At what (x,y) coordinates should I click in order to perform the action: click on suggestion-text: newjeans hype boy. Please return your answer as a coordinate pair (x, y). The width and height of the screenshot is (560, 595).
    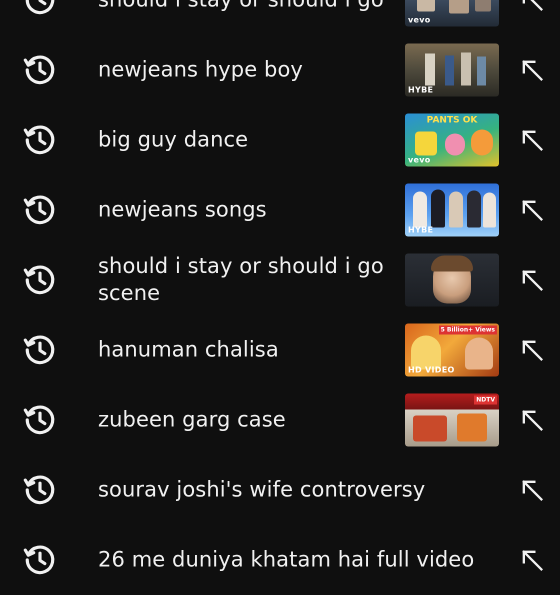
    Looking at the image, I should click on (200, 69).